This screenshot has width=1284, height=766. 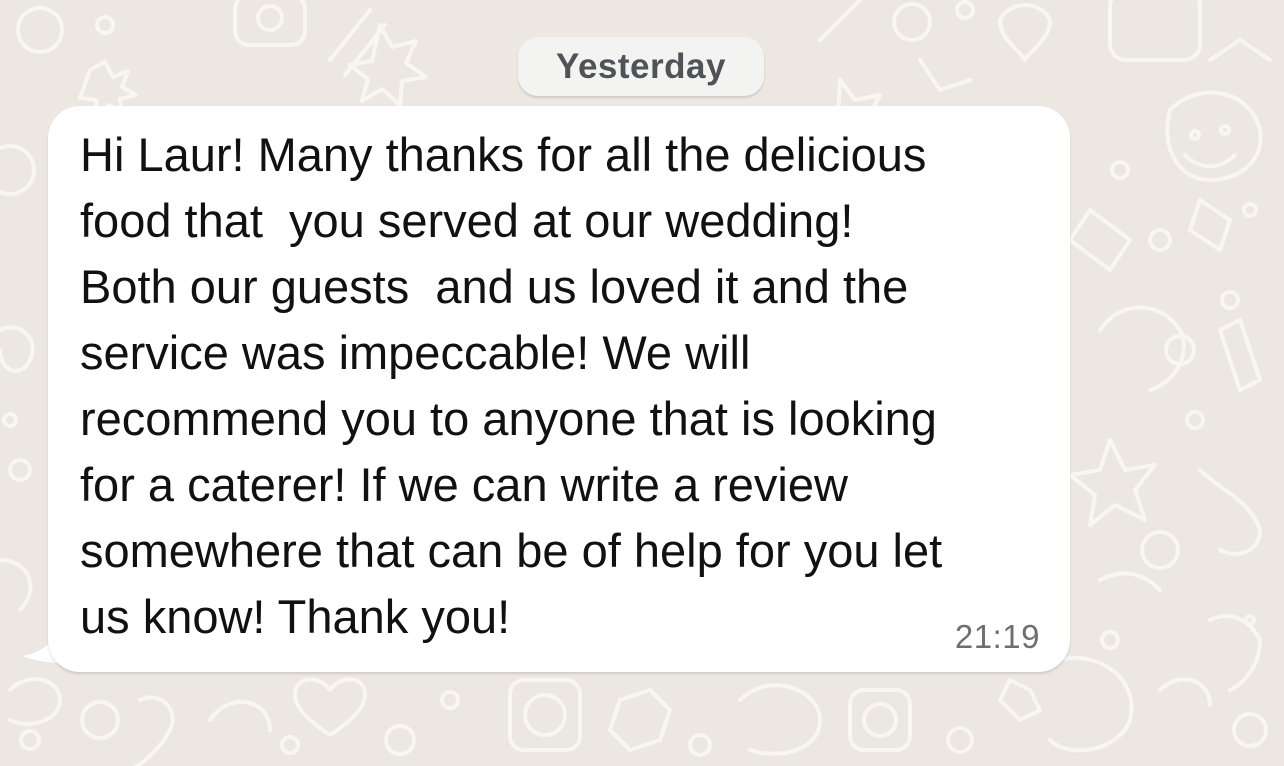 What do you see at coordinates (997, 636) in the screenshot?
I see `message-timestamp: 21:19` at bounding box center [997, 636].